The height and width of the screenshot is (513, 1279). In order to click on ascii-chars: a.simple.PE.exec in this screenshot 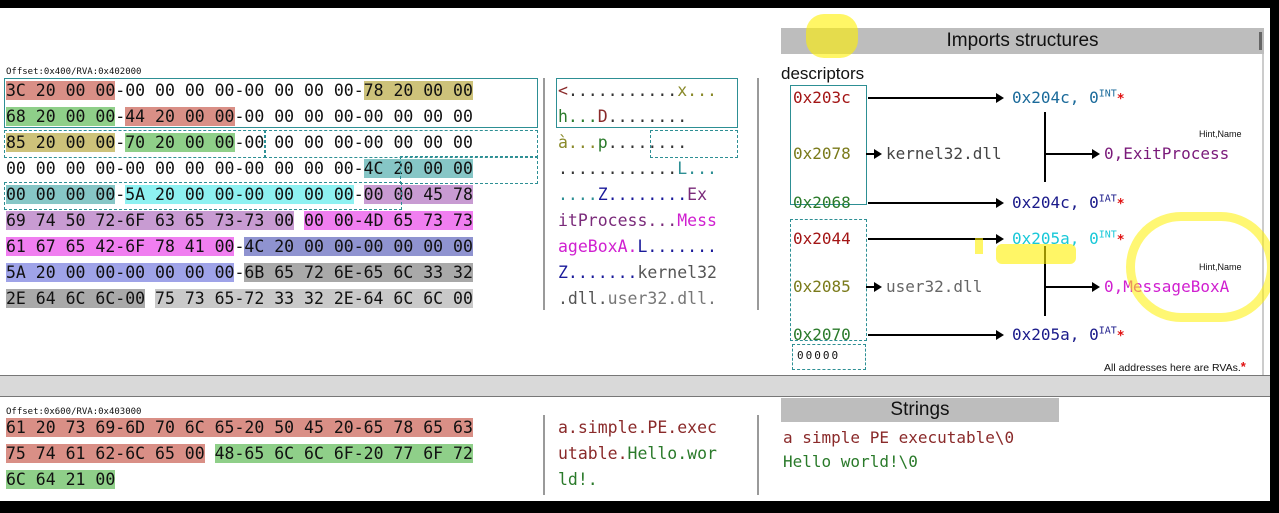, I will do `click(637, 427)`.